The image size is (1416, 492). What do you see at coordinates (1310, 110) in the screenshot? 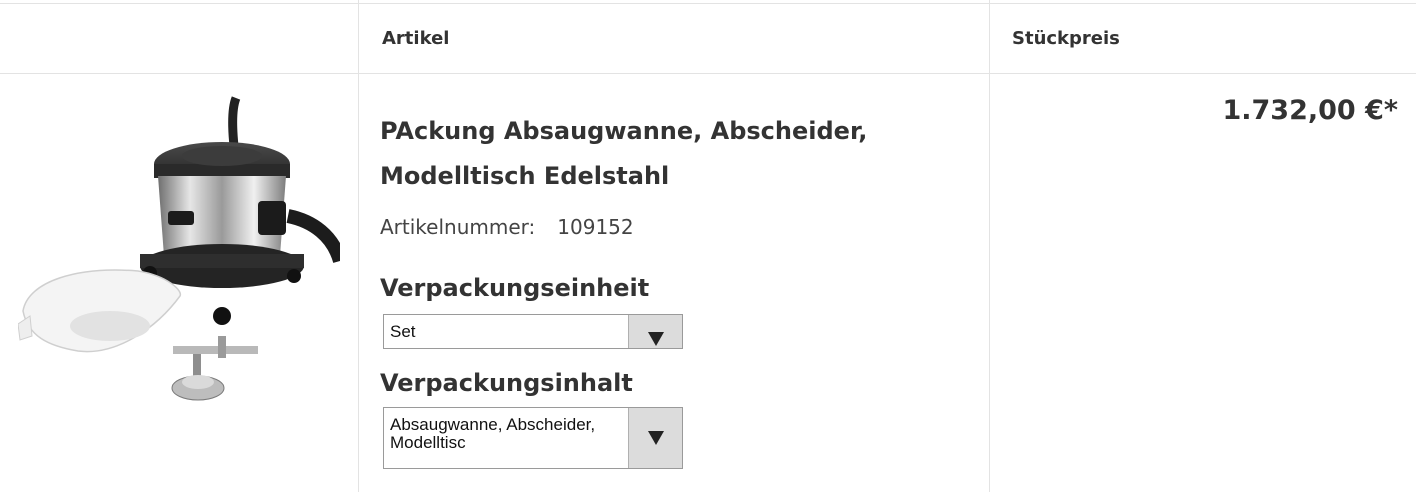
I see `unit-price: 1.732,00 €*` at bounding box center [1310, 110].